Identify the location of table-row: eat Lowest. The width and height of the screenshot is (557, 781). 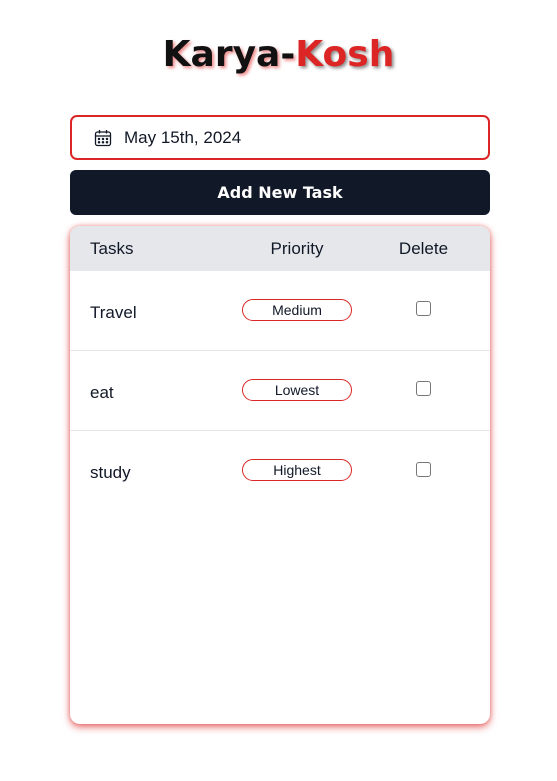
(280, 391).